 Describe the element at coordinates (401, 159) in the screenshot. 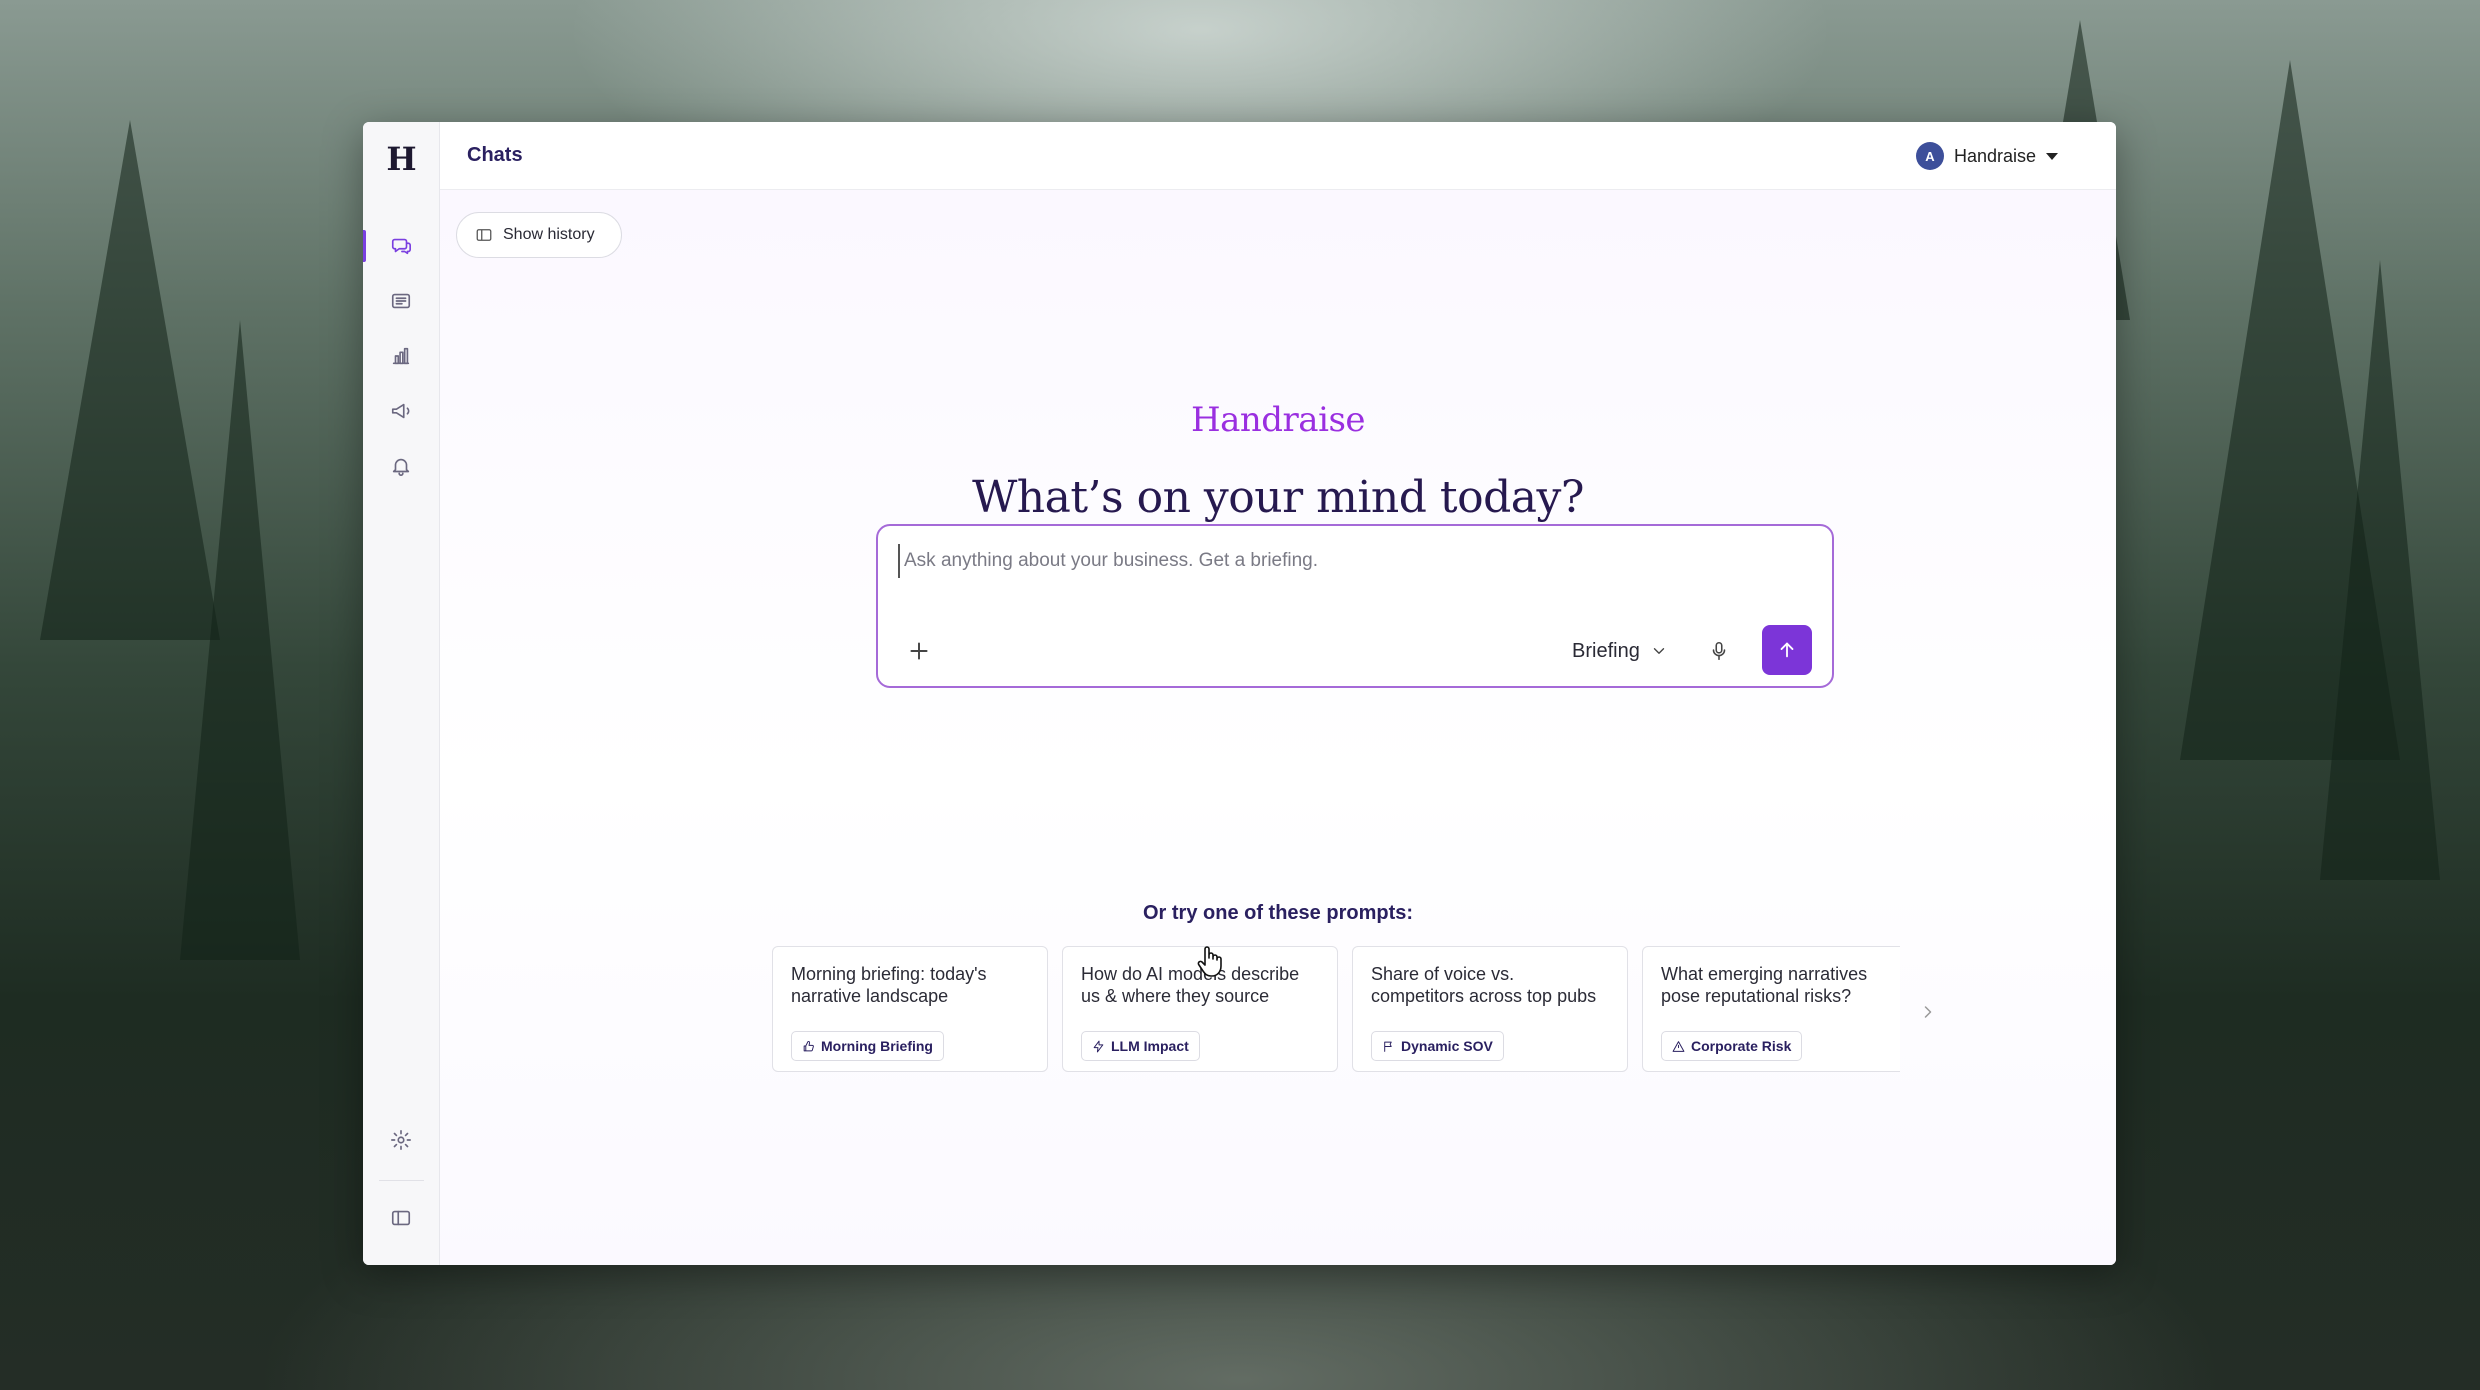

I see `app-logo: H` at that location.